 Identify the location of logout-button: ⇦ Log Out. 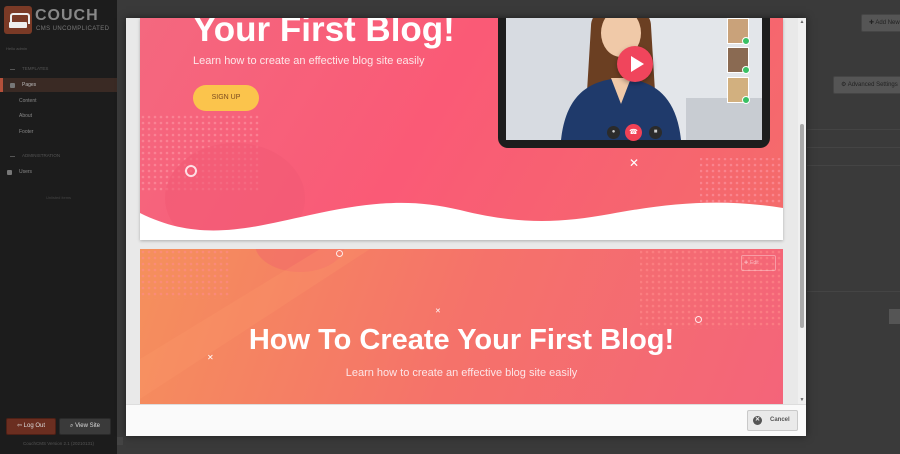
(31, 426).